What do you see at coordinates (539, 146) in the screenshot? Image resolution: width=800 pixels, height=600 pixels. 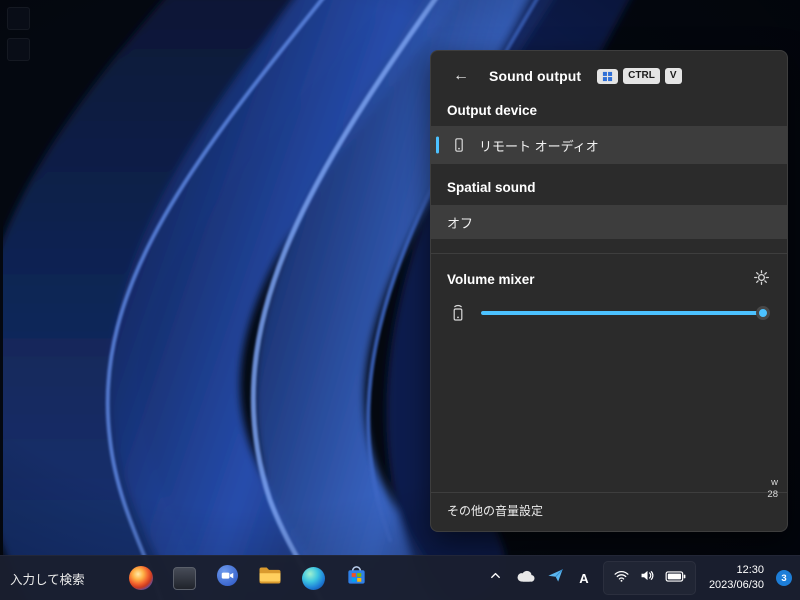 I see `output-device-label: リモート オーディオ` at bounding box center [539, 146].